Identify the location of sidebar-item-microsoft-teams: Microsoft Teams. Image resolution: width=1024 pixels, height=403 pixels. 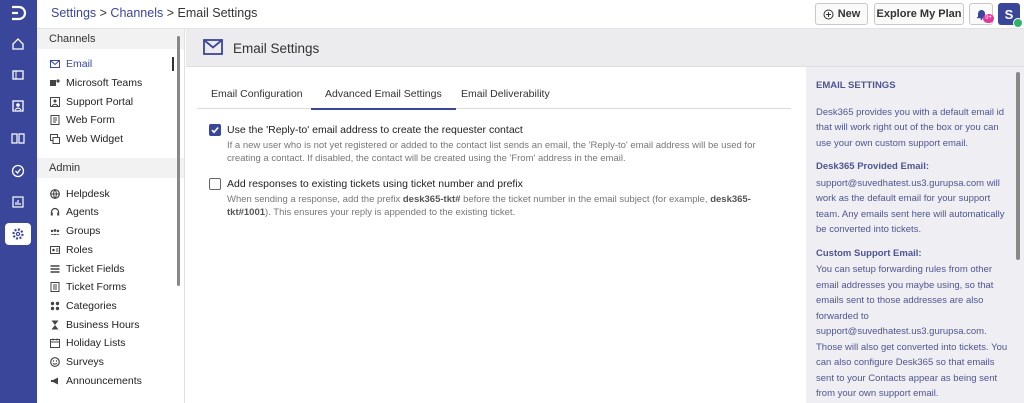
(110, 83).